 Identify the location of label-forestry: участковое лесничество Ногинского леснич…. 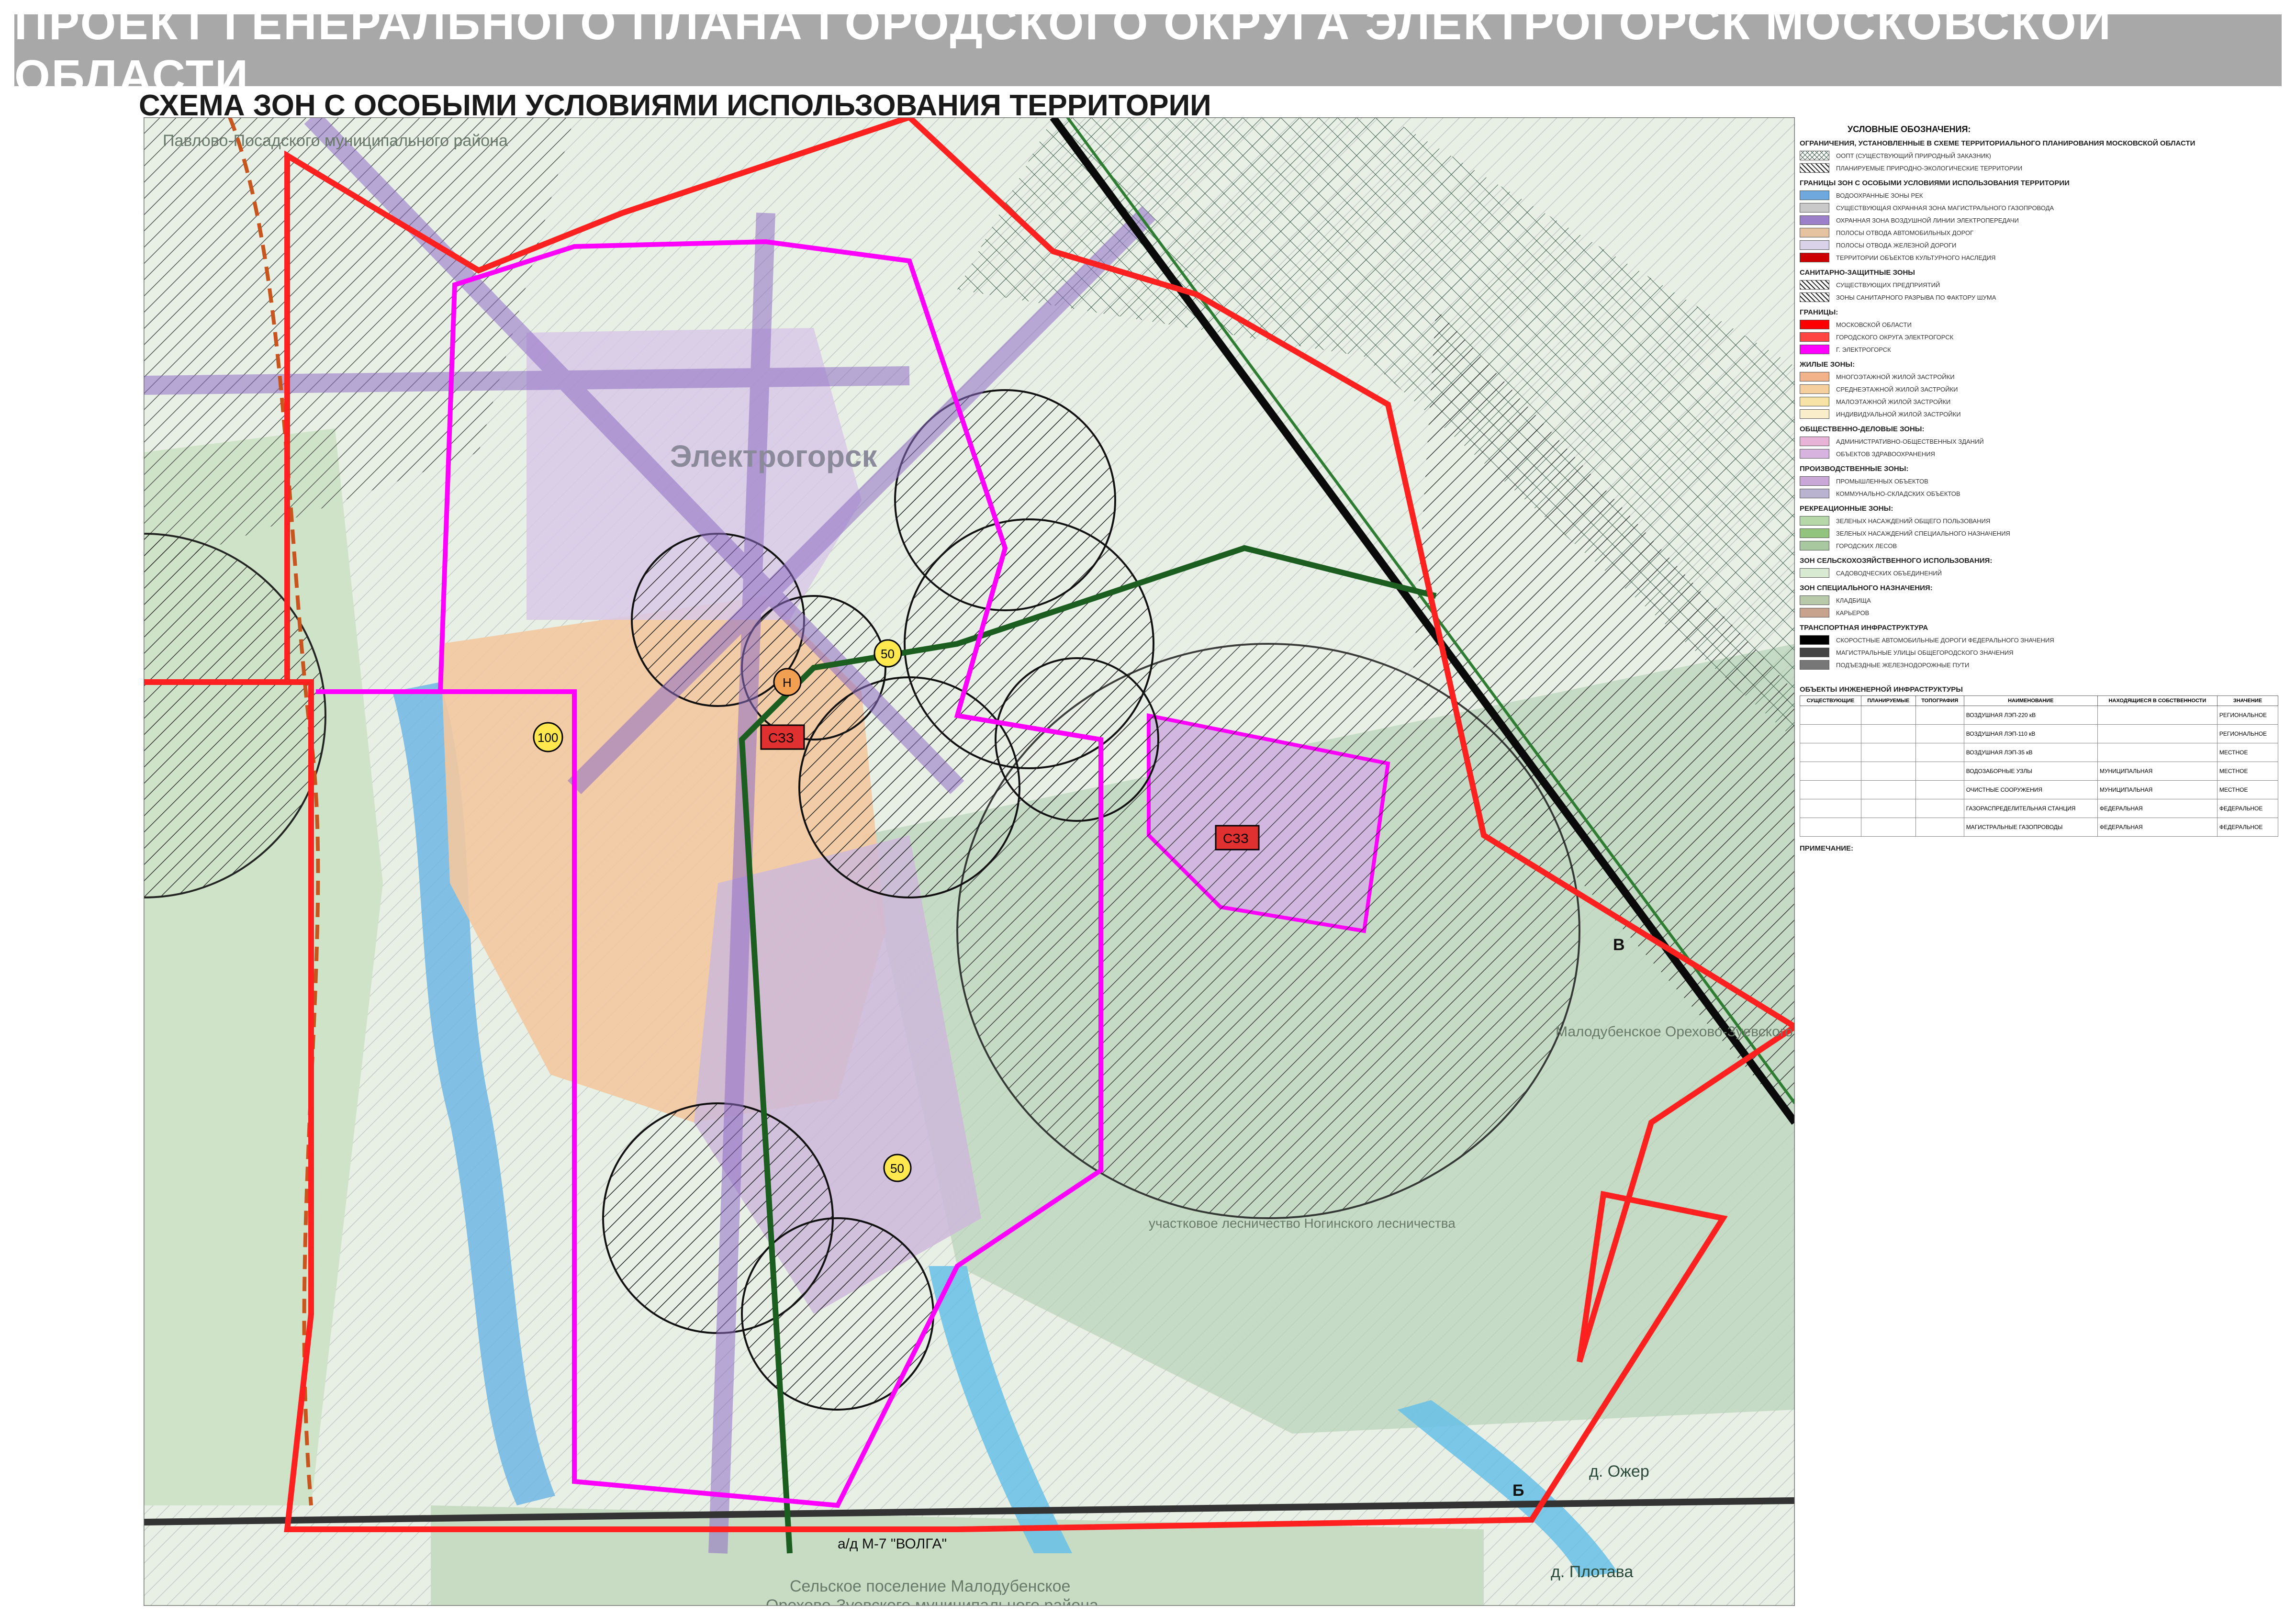
(1303, 1224).